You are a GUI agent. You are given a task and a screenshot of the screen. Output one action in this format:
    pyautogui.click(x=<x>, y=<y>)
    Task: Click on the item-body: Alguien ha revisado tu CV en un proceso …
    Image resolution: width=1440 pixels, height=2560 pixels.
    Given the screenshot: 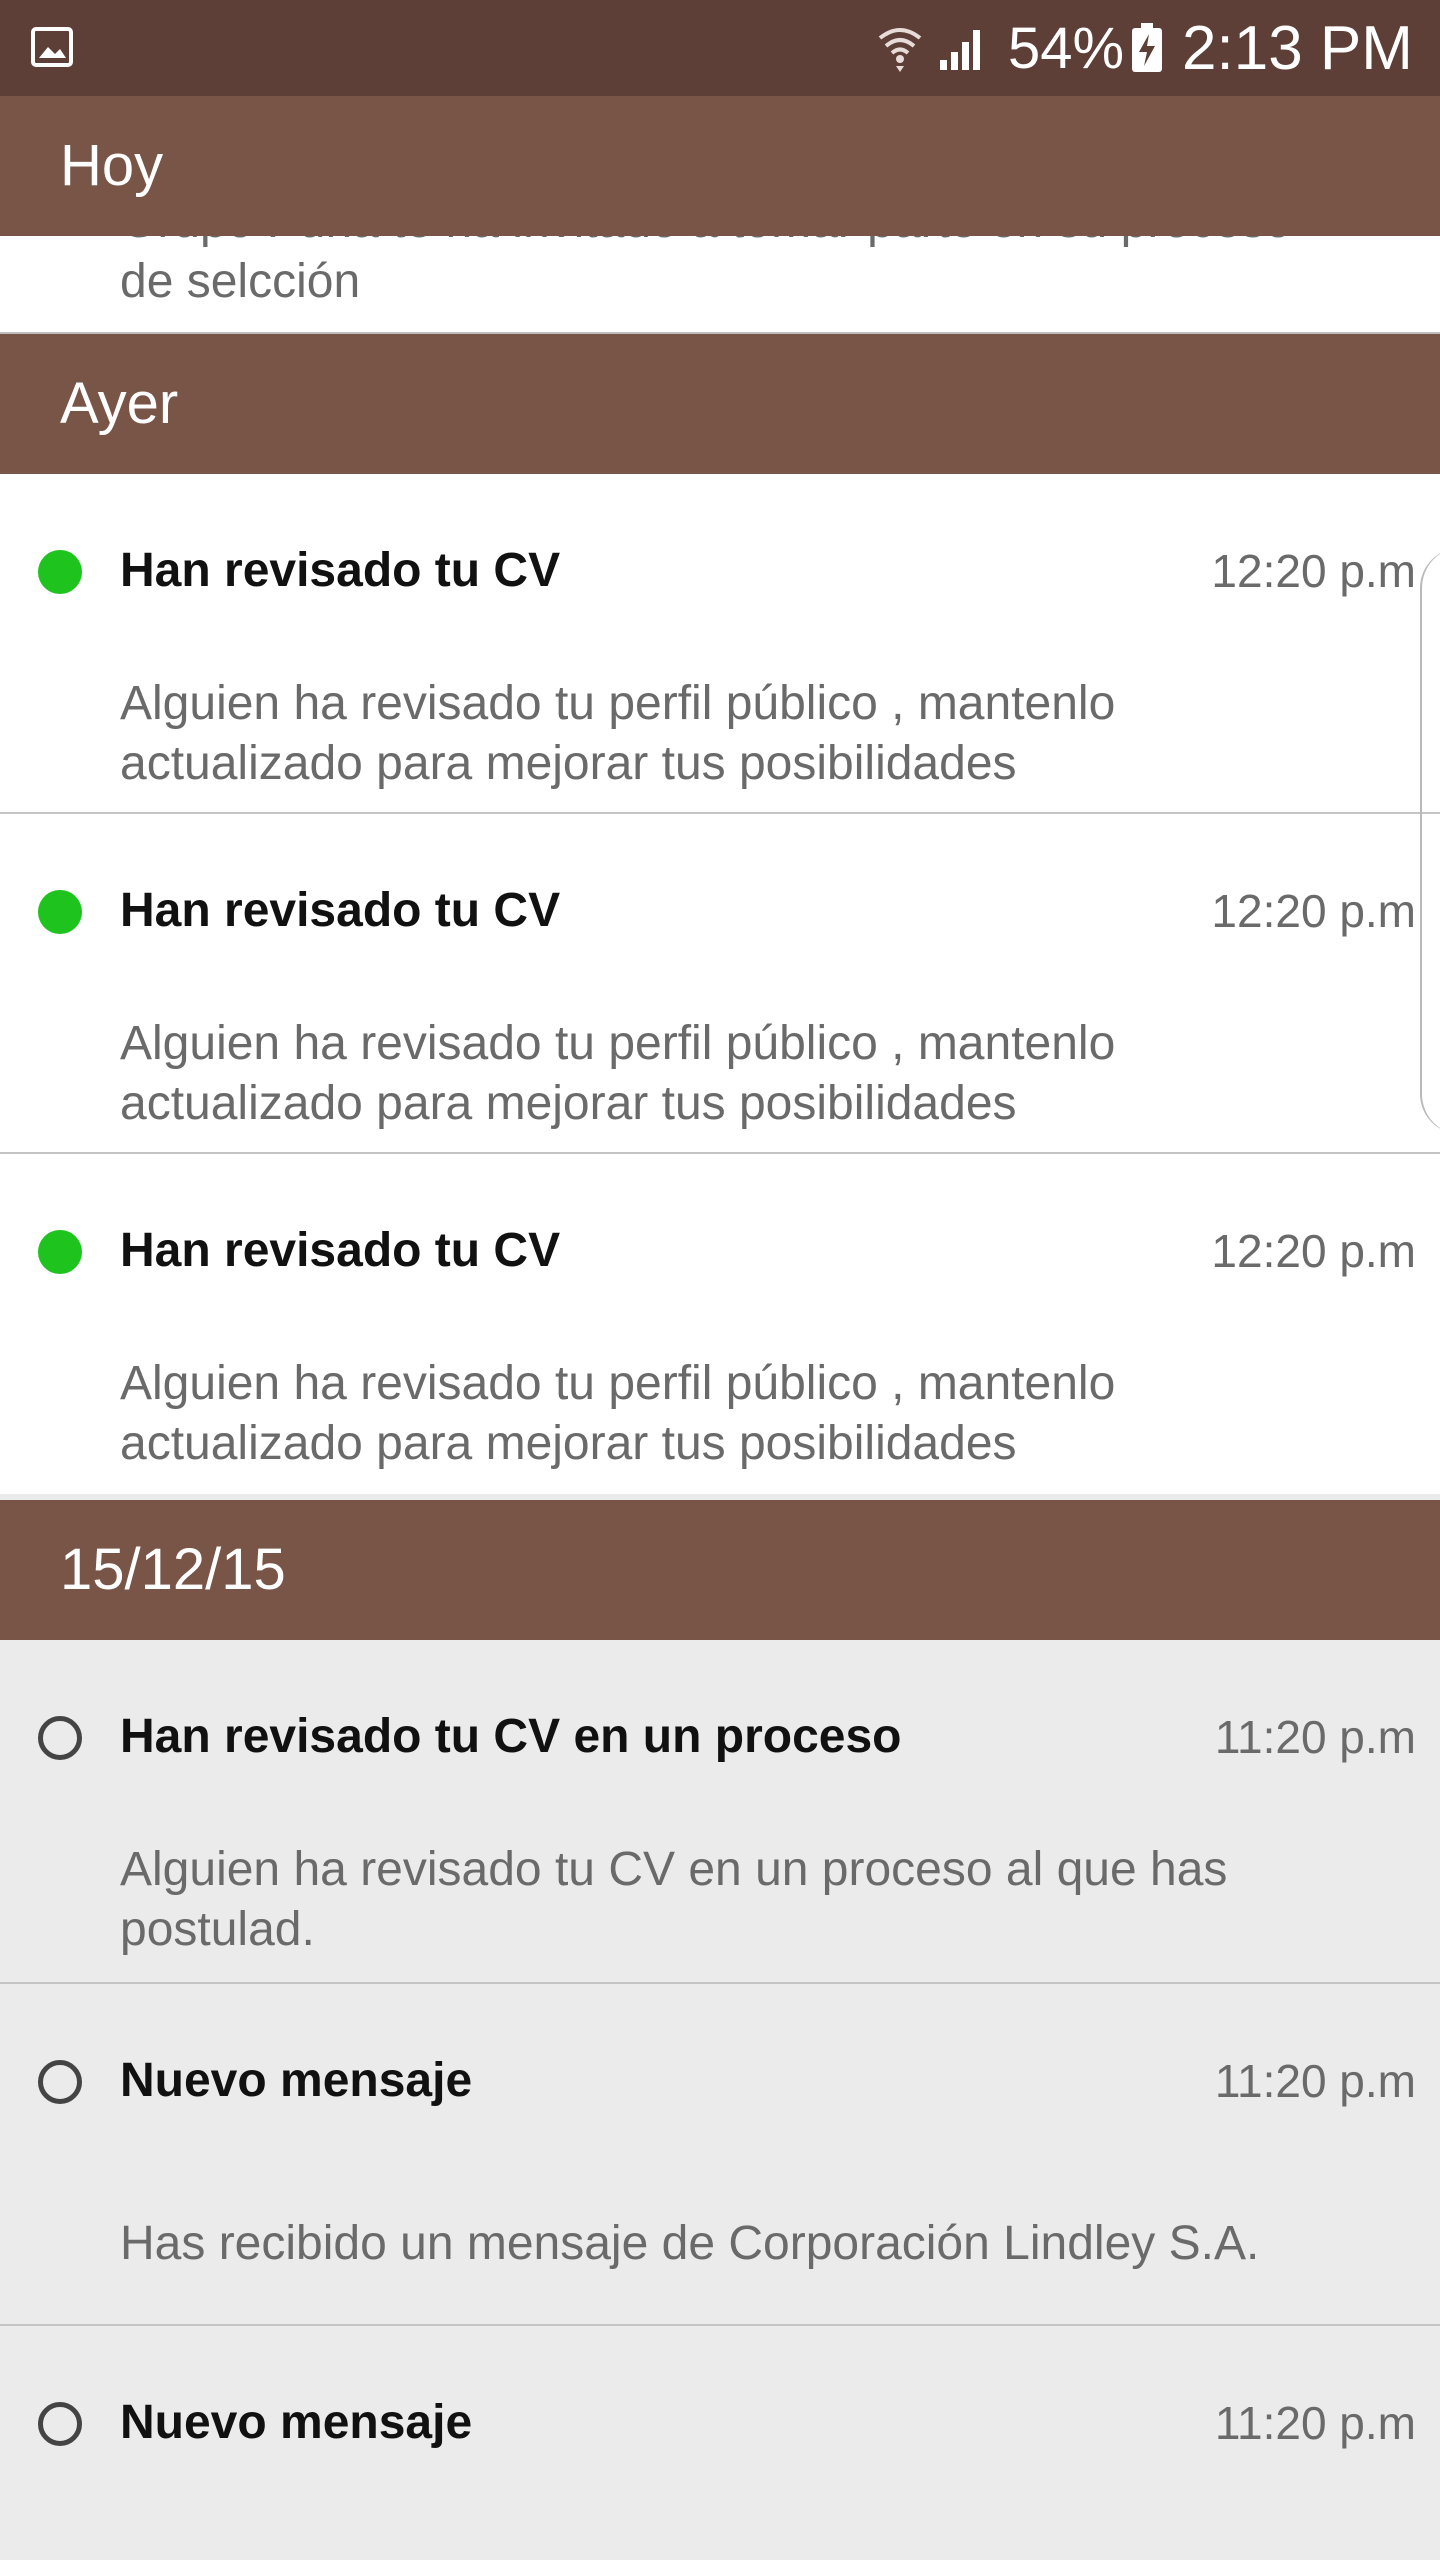 What is the action you would take?
    pyautogui.click(x=674, y=1899)
    